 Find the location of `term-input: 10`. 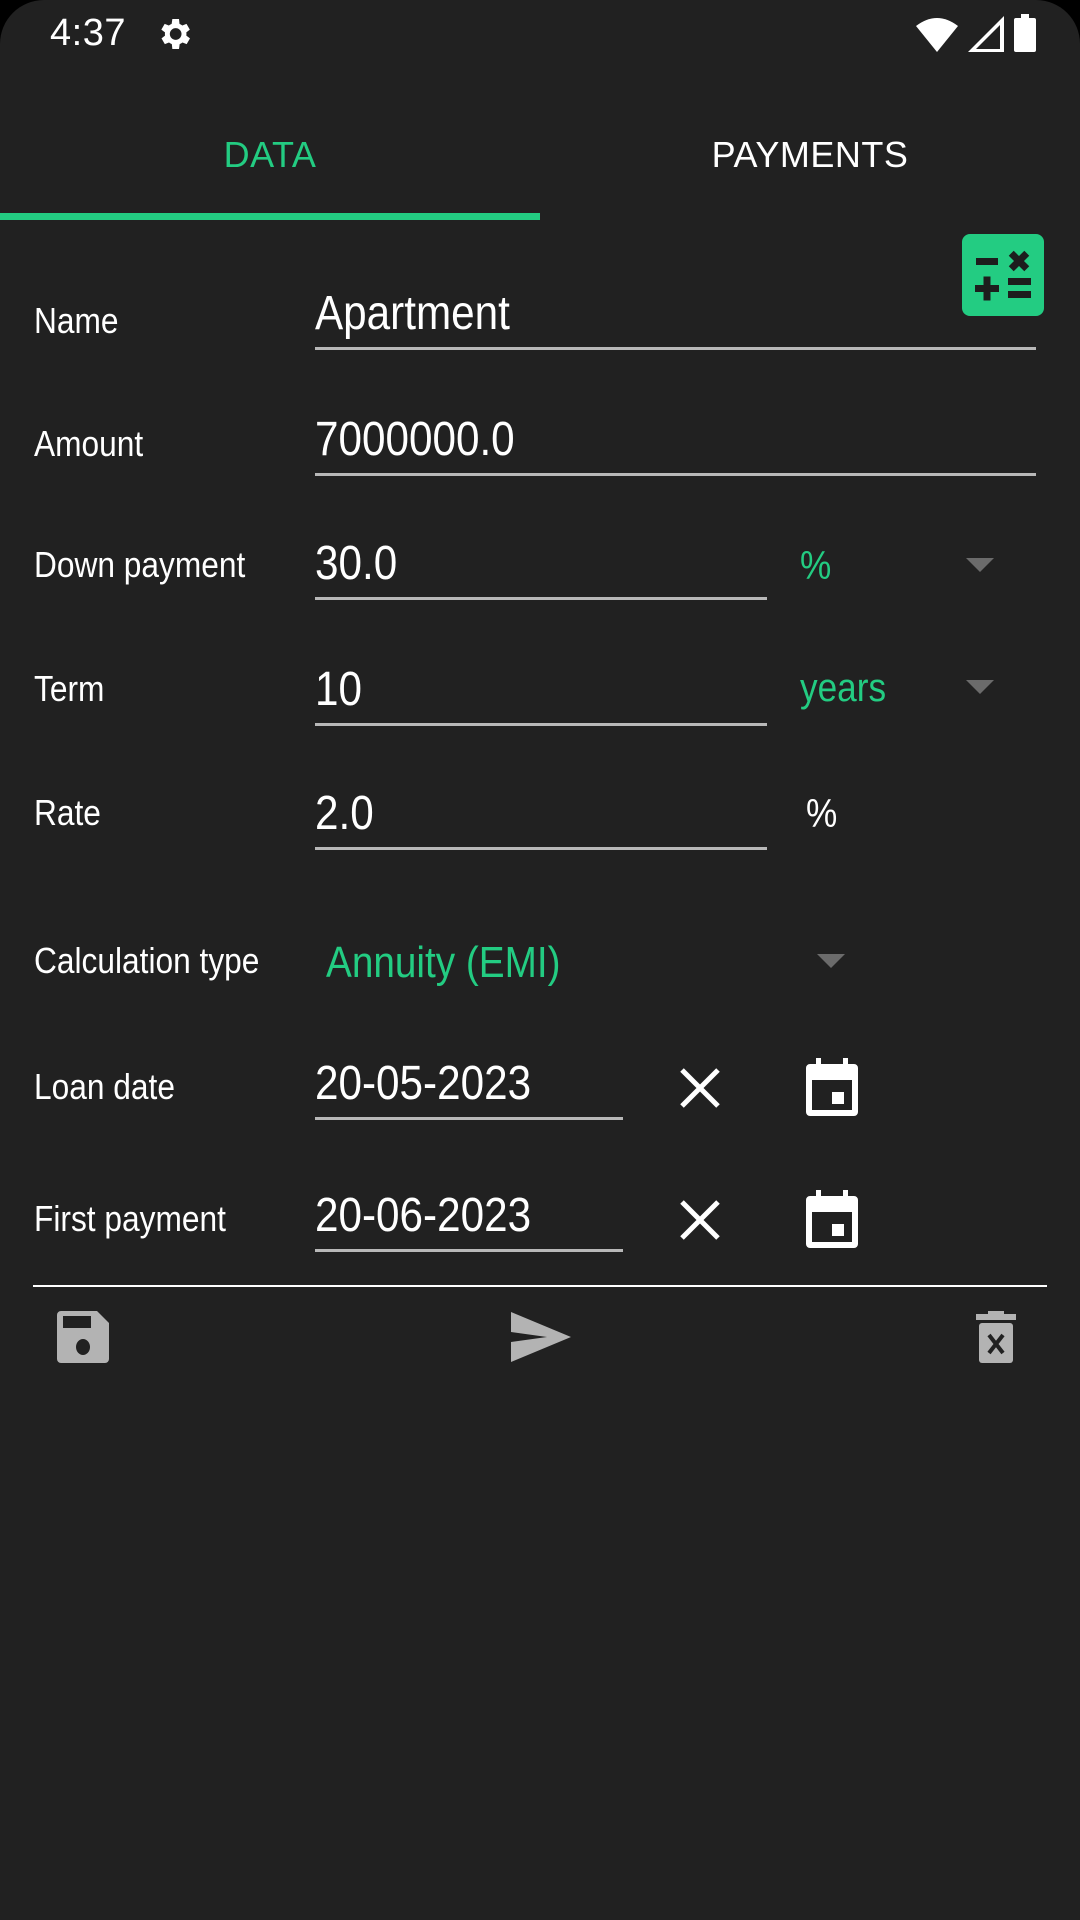

term-input: 10 is located at coordinates (541, 691).